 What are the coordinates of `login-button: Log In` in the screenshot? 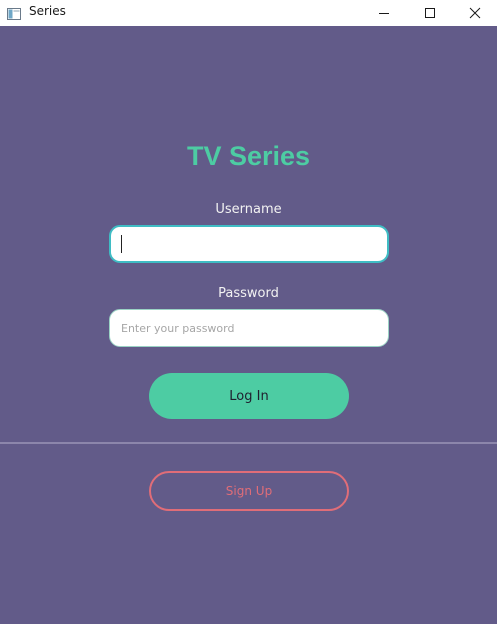 It's located at (249, 396).